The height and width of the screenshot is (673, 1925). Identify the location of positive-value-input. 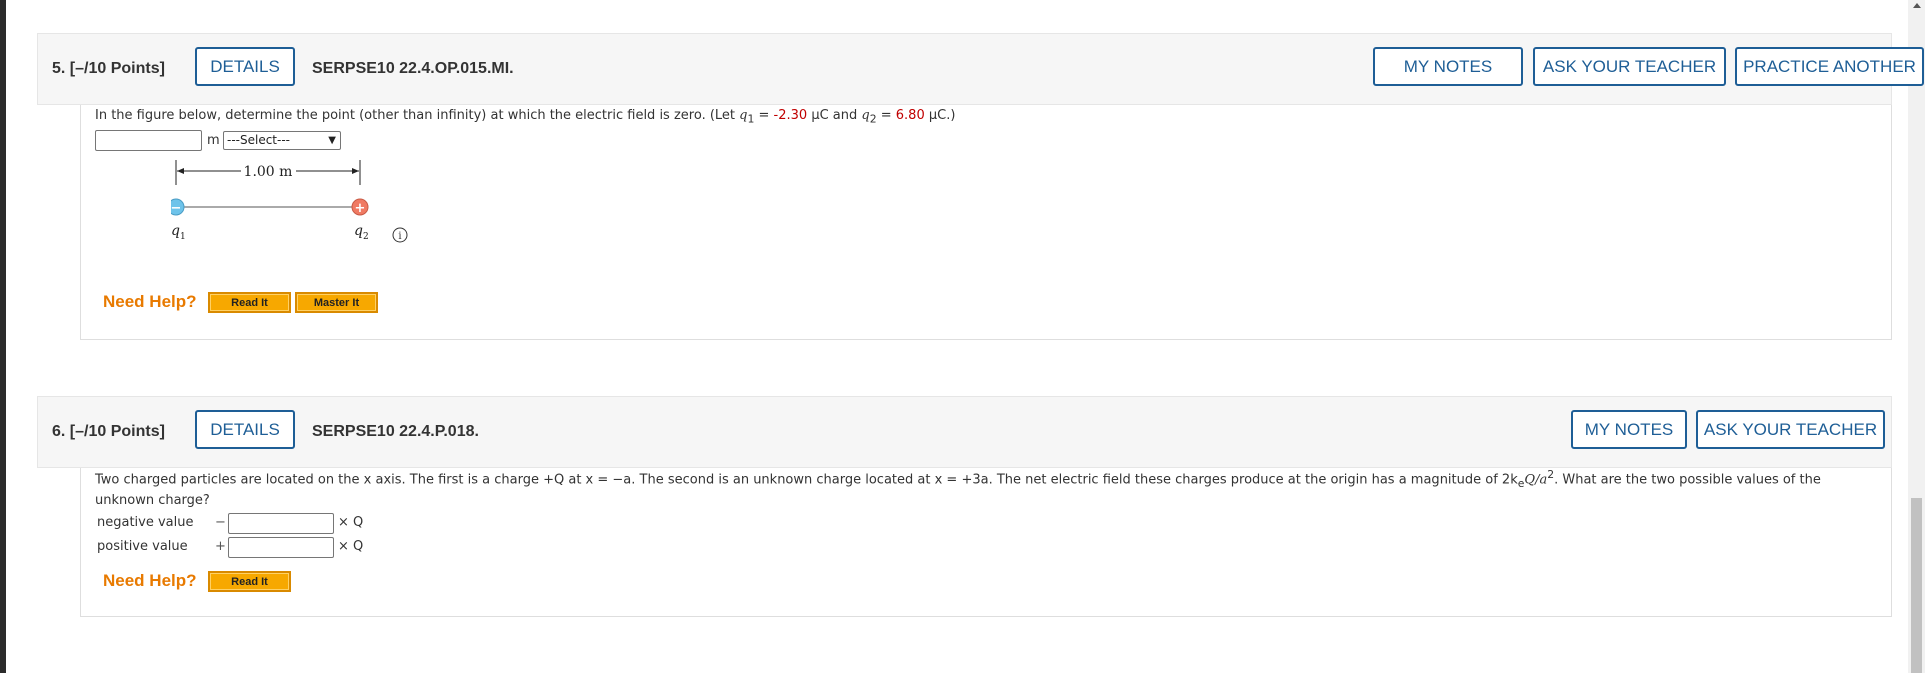
(281, 547).